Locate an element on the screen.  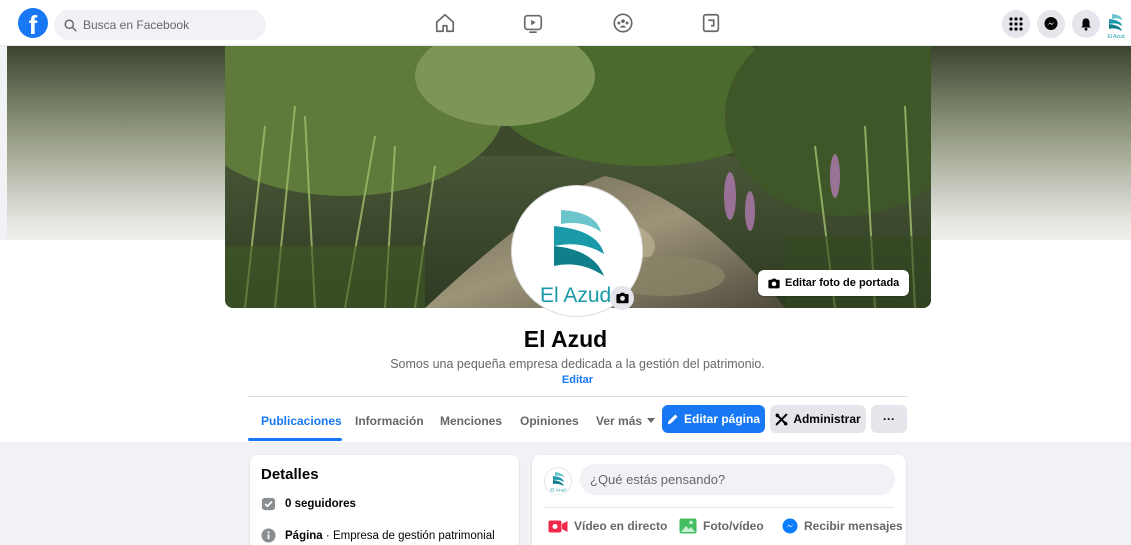
tab-menciones: Menciones is located at coordinates (471, 421).